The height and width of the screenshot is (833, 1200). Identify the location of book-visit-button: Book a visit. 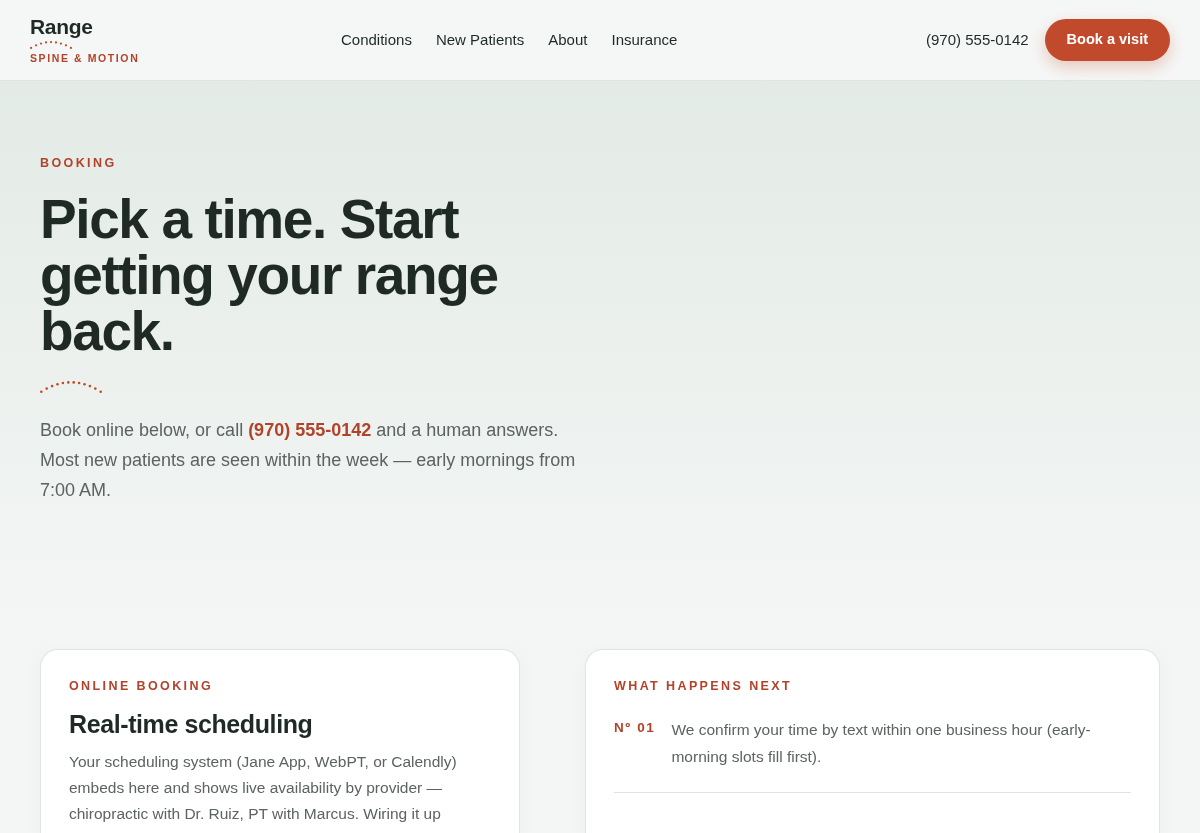
(1107, 40).